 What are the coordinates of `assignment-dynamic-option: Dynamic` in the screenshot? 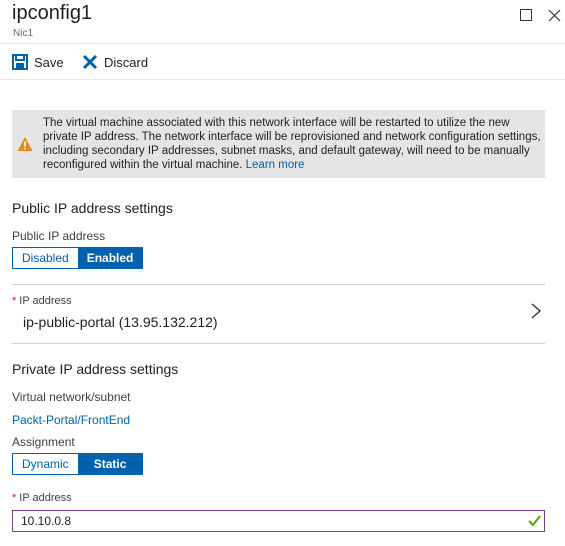 It's located at (45, 464).